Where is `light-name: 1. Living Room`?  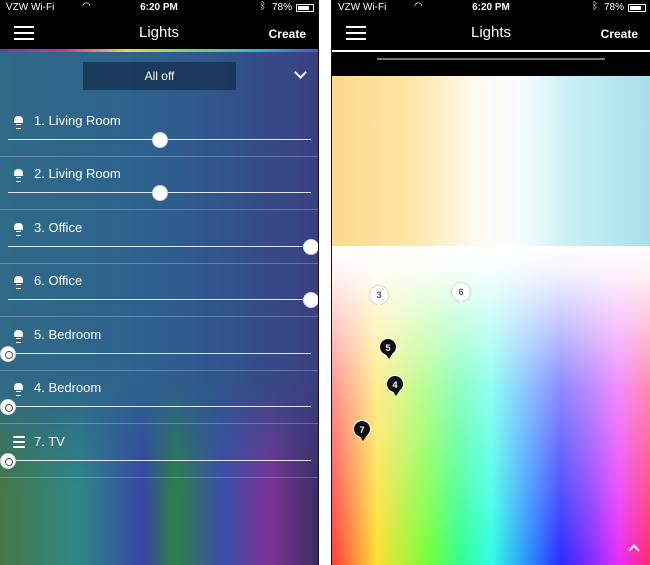 light-name: 1. Living Room is located at coordinates (77, 120).